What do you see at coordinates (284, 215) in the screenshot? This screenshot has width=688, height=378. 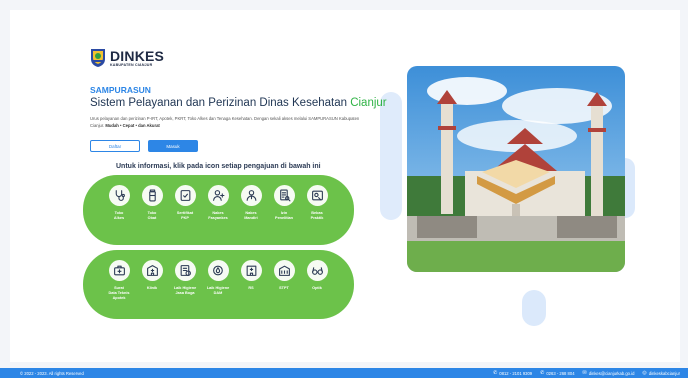 I see `service-label: Izin Penelitian` at bounding box center [284, 215].